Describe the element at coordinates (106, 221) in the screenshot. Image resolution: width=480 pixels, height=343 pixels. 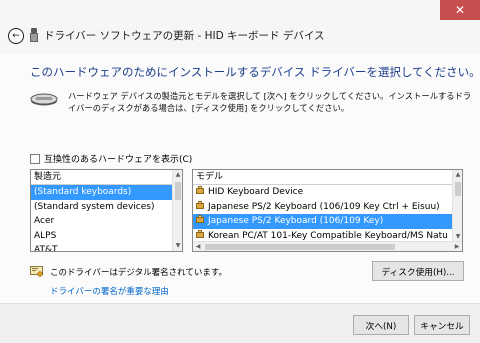
I see `manufacturer-item: Acer` at that location.